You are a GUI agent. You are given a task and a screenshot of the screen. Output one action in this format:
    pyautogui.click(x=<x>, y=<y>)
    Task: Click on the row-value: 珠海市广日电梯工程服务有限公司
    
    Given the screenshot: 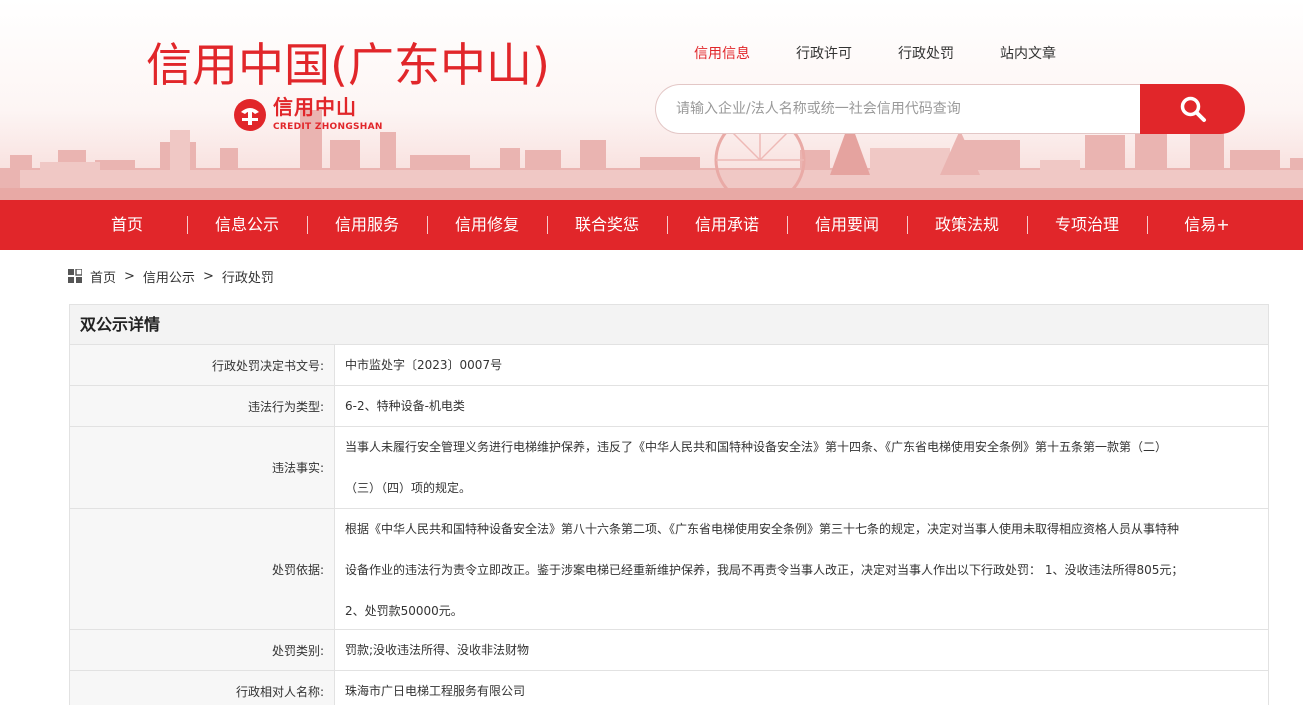 What is the action you would take?
    pyautogui.click(x=435, y=690)
    